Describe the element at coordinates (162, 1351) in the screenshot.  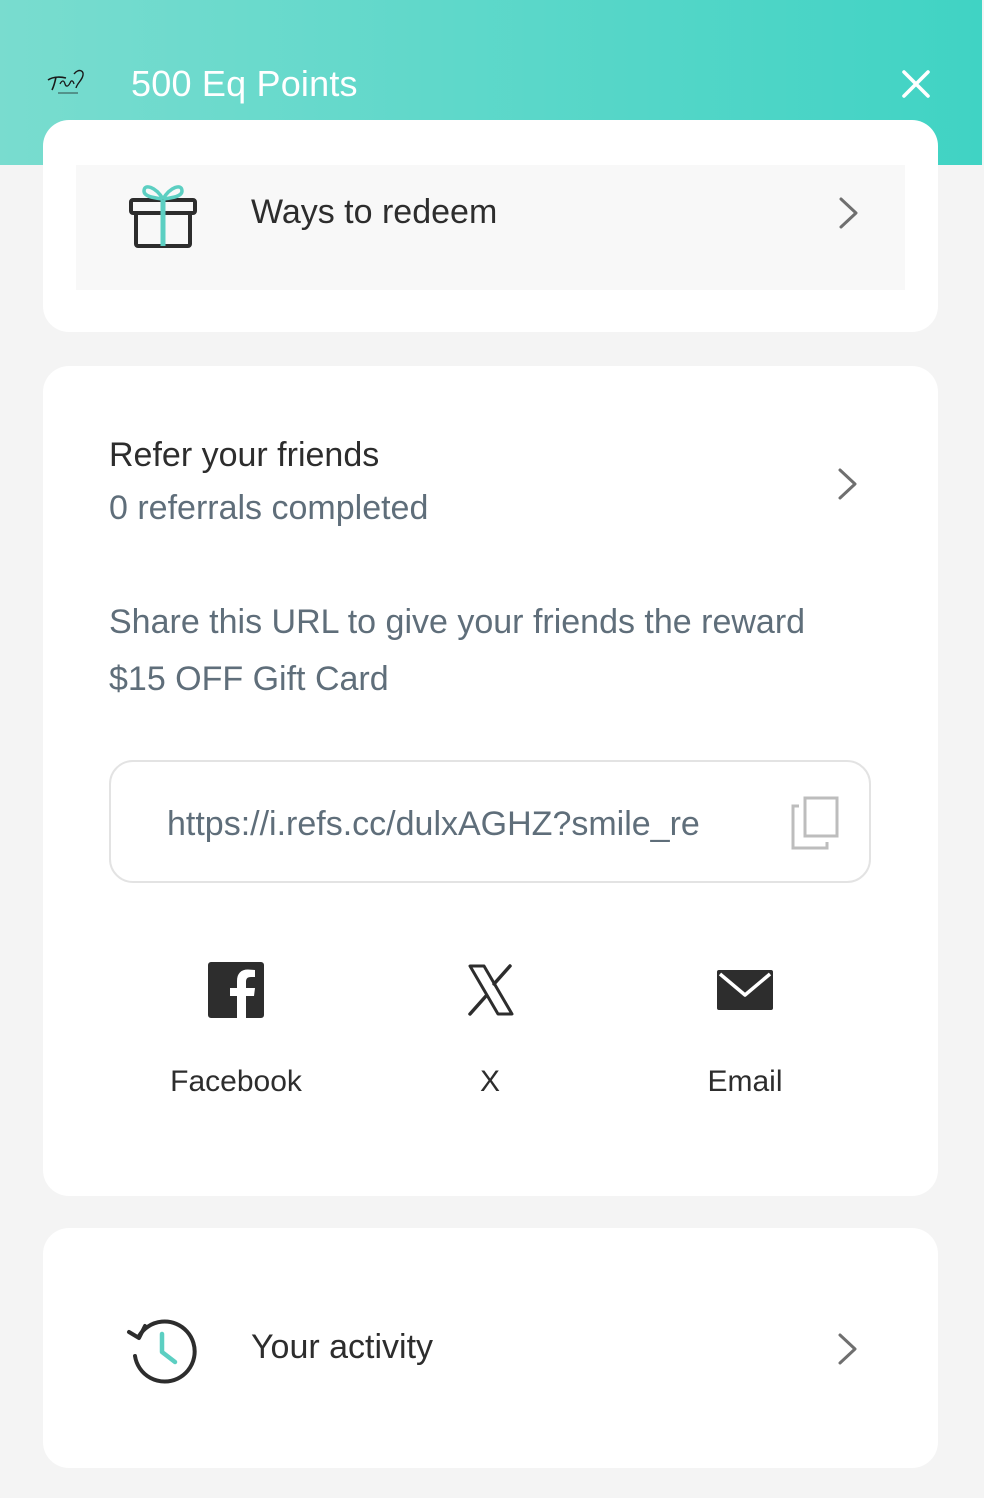
I see `history-icon` at that location.